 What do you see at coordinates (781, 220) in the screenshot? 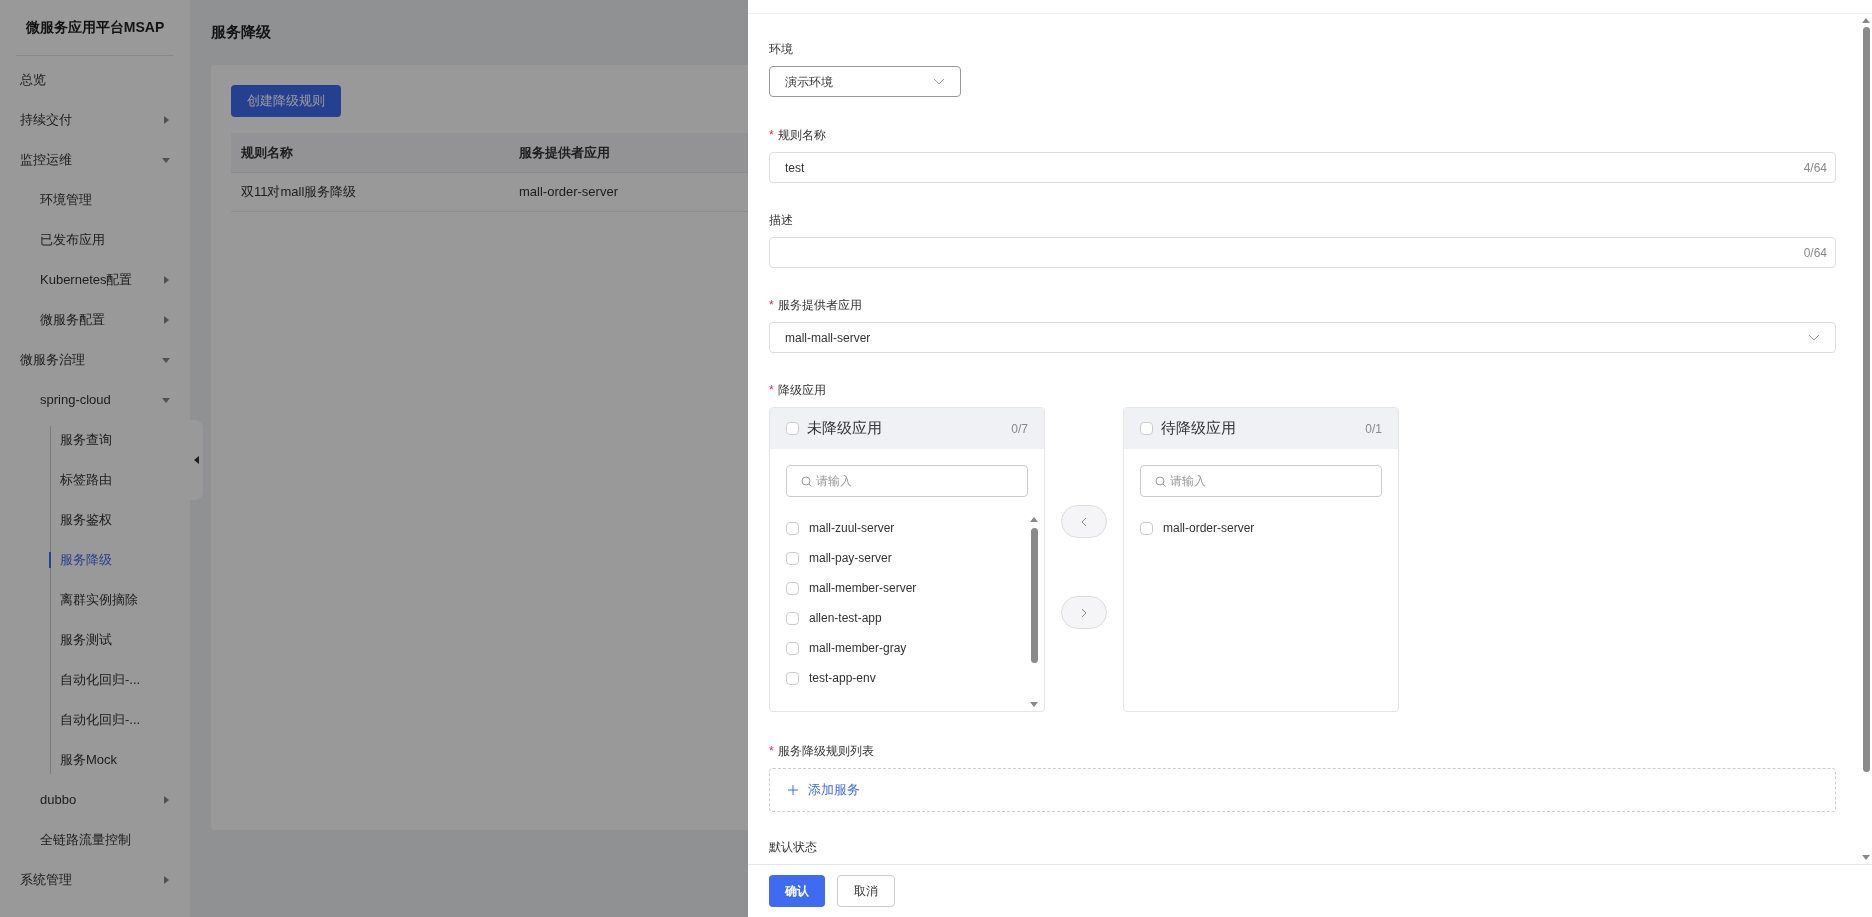
I see `field-label: 描述` at bounding box center [781, 220].